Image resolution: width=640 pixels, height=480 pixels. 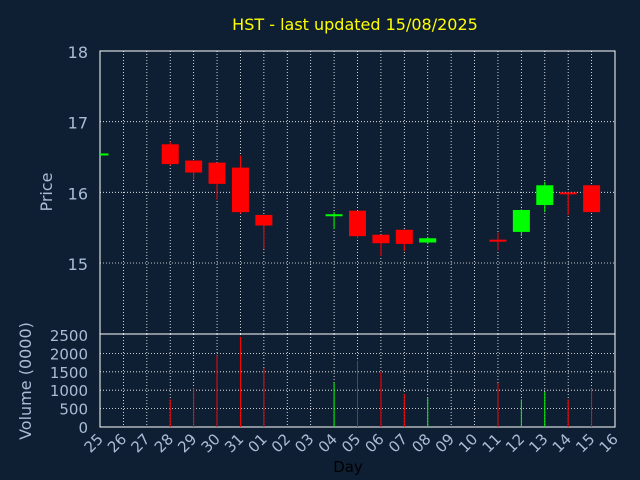 What do you see at coordinates (257, 443) in the screenshot?
I see `x-tick-label: 01` at bounding box center [257, 443].